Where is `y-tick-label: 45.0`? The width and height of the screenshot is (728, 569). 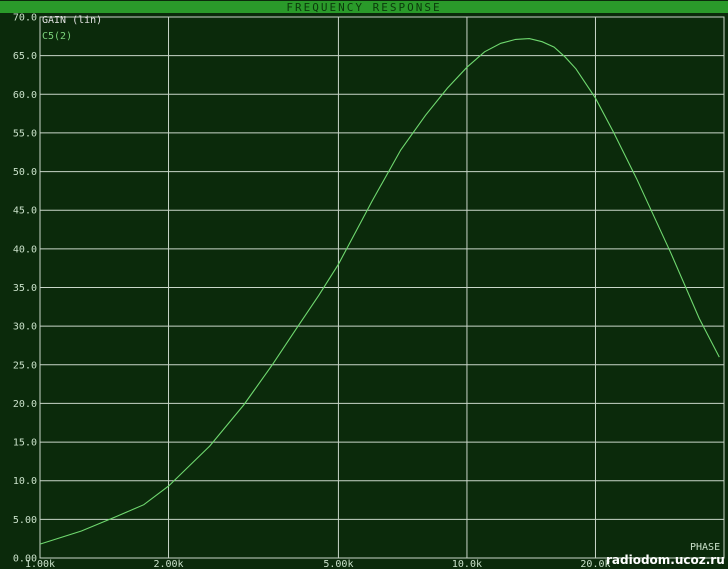
y-tick-label: 45.0 is located at coordinates (25, 211).